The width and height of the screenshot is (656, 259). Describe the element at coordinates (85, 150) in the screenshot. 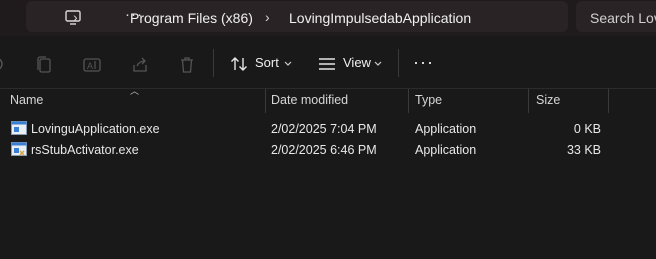

I see `file-name: rsStubActivator.exe` at that location.